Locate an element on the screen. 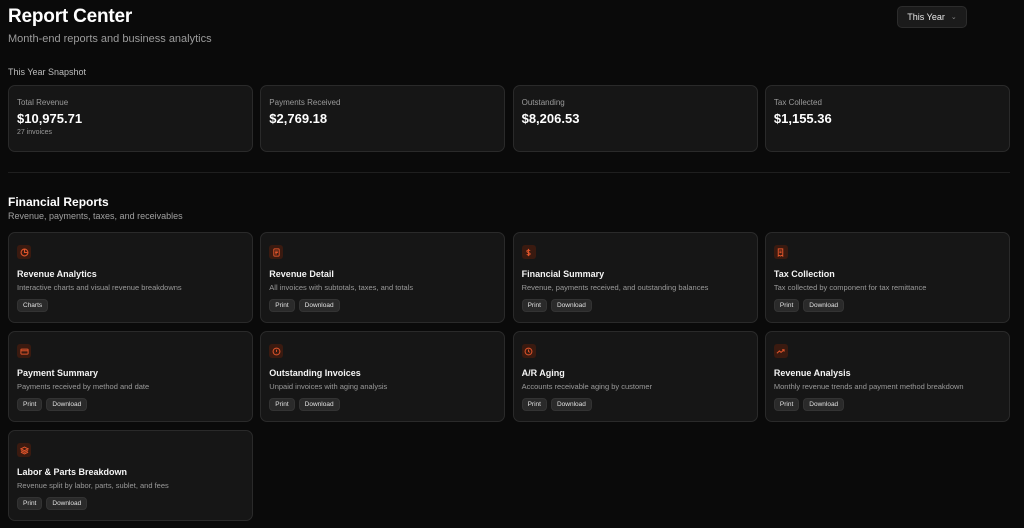 The image size is (1024, 528). stat-value: $2,769.18 is located at coordinates (298, 118).